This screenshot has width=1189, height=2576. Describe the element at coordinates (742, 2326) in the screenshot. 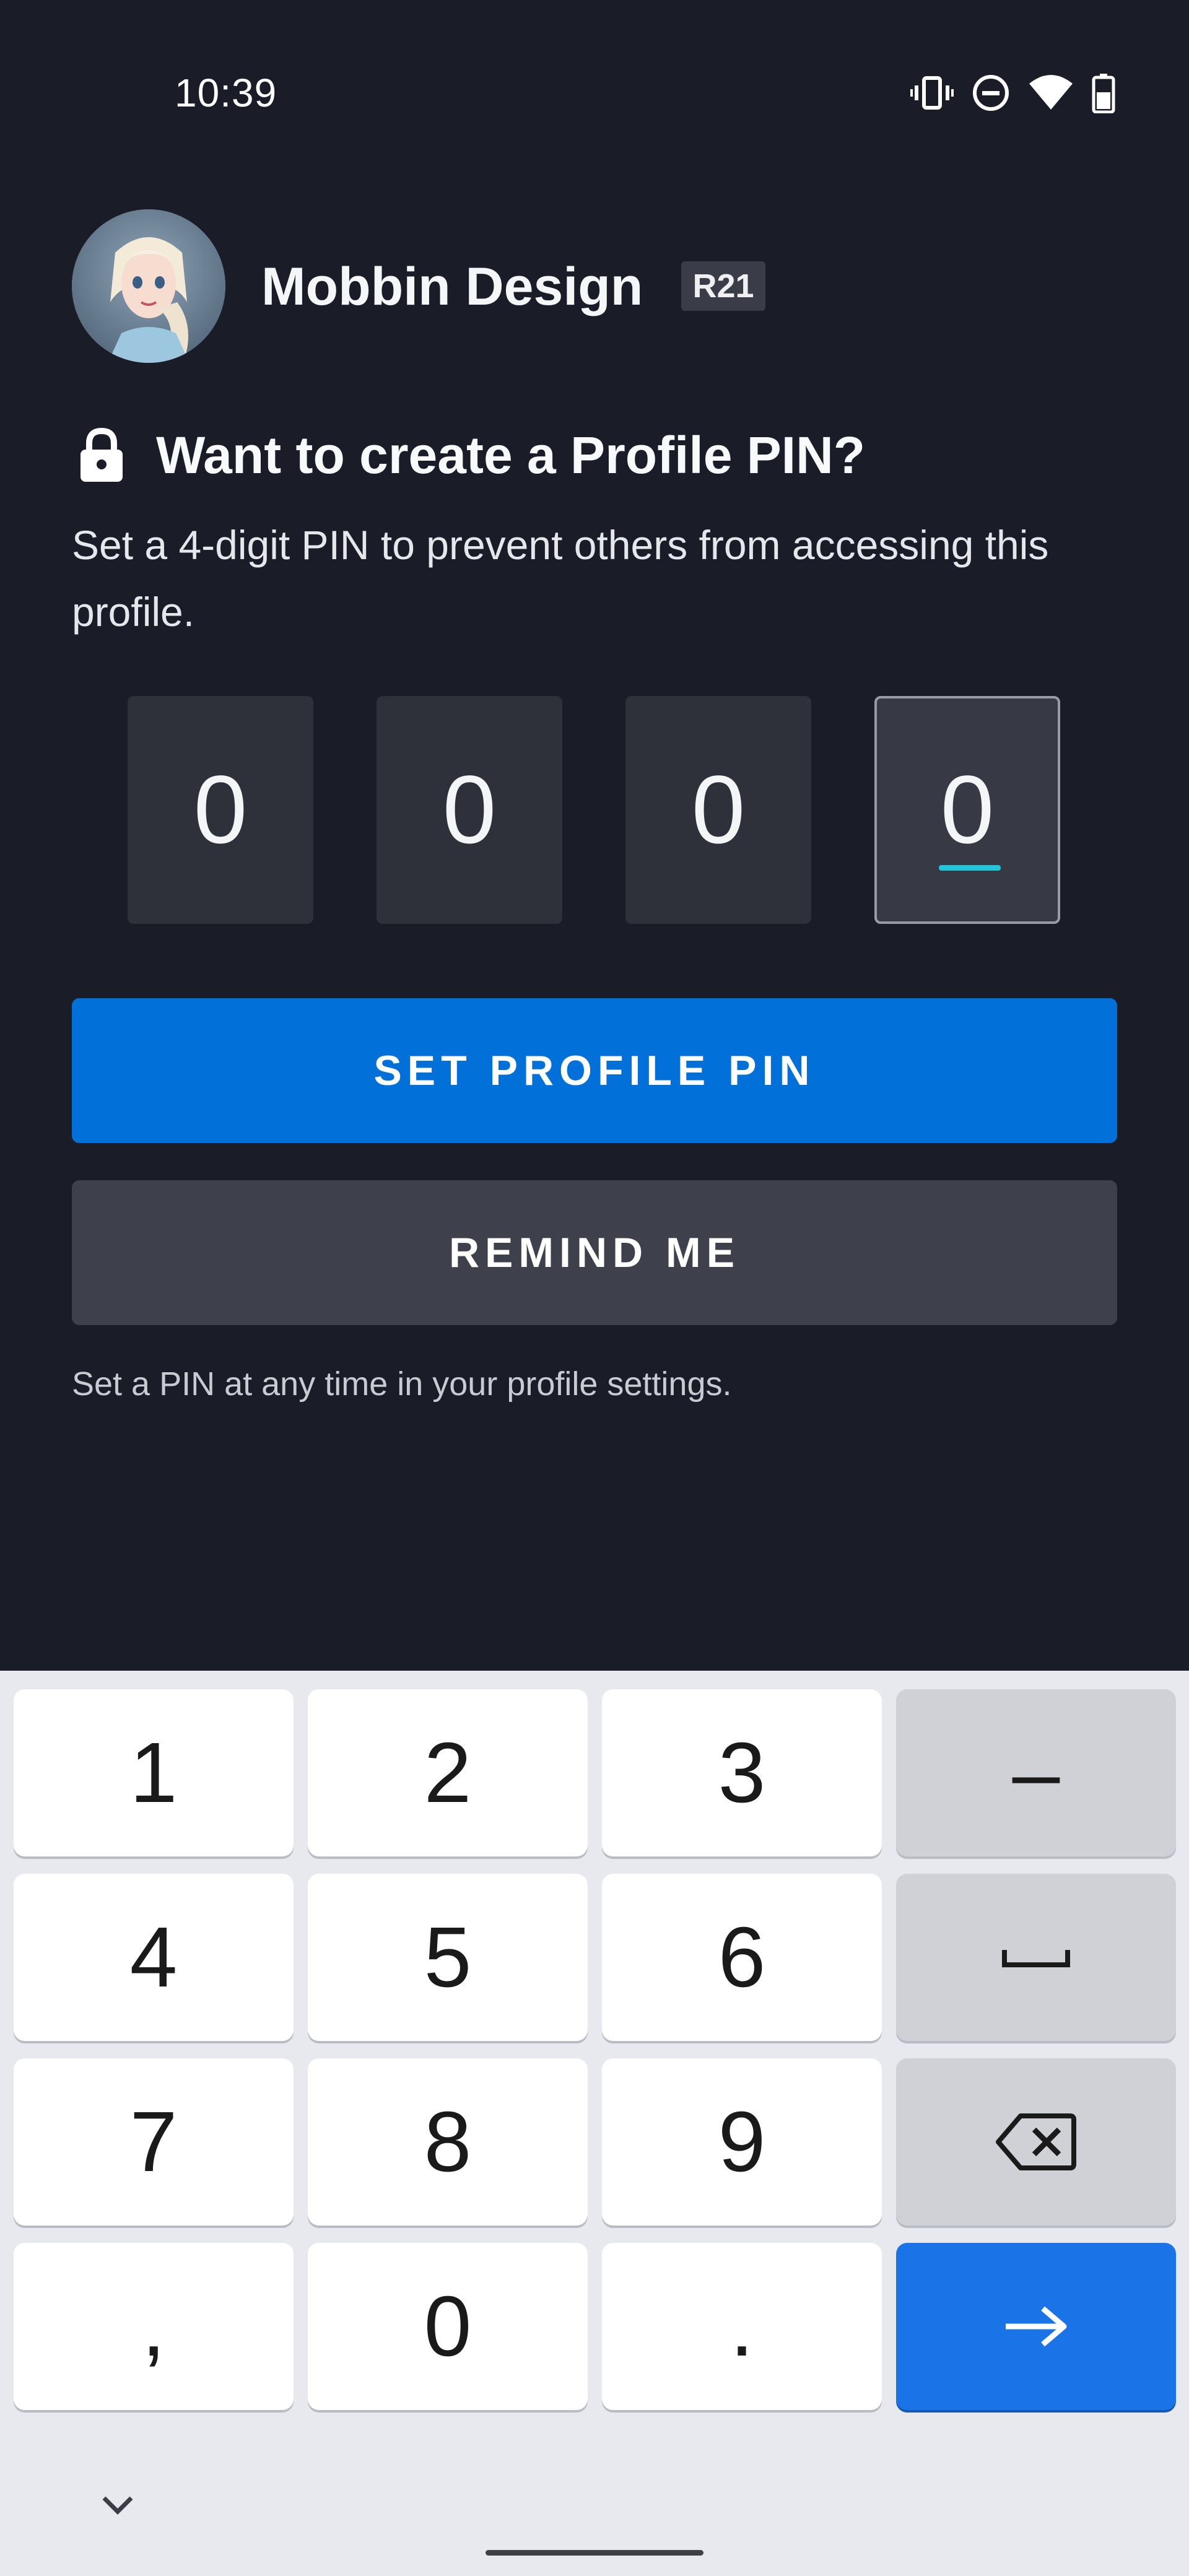

I see `key-period: .` at that location.